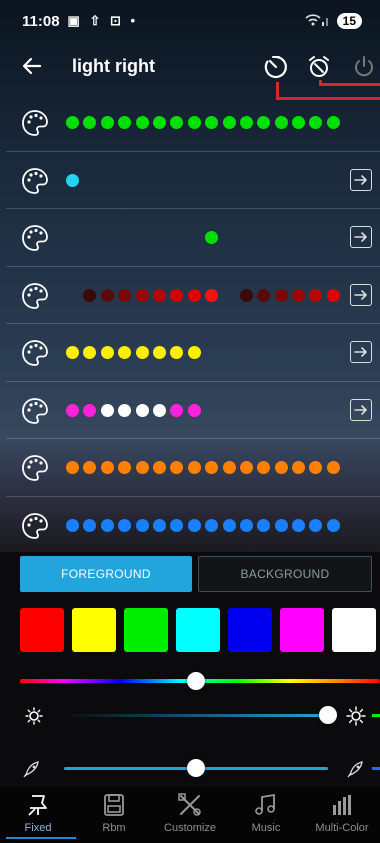 The width and height of the screenshot is (380, 843). I want to click on nav-item-rbm: Rbm, so click(114, 815).